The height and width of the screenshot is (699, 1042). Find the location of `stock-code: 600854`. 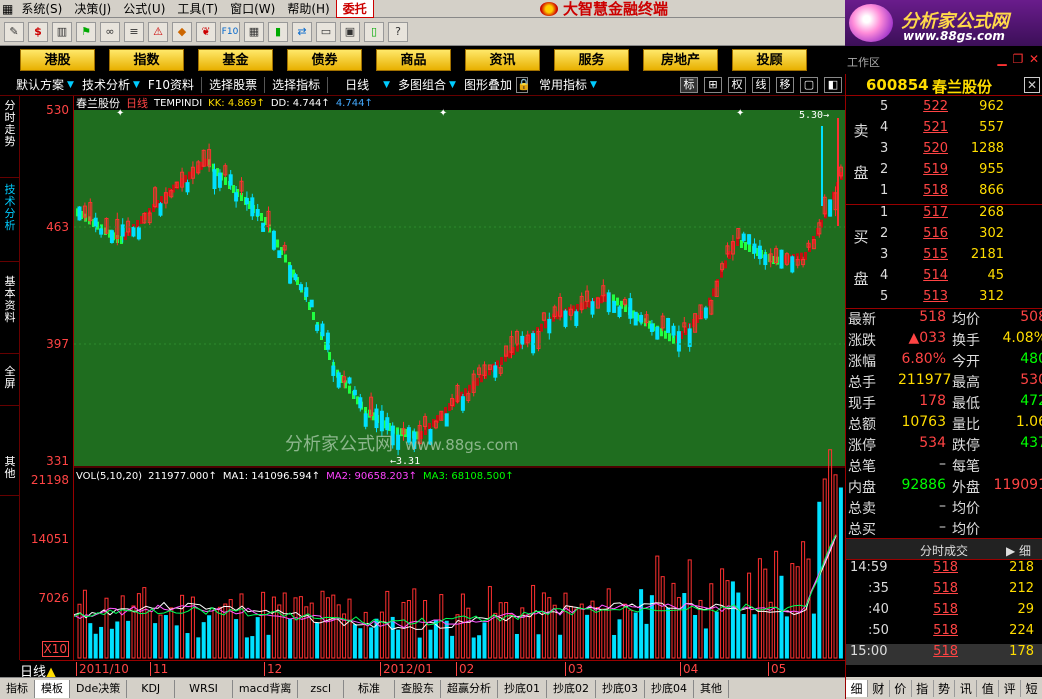

stock-code: 600854 is located at coordinates (897, 85).